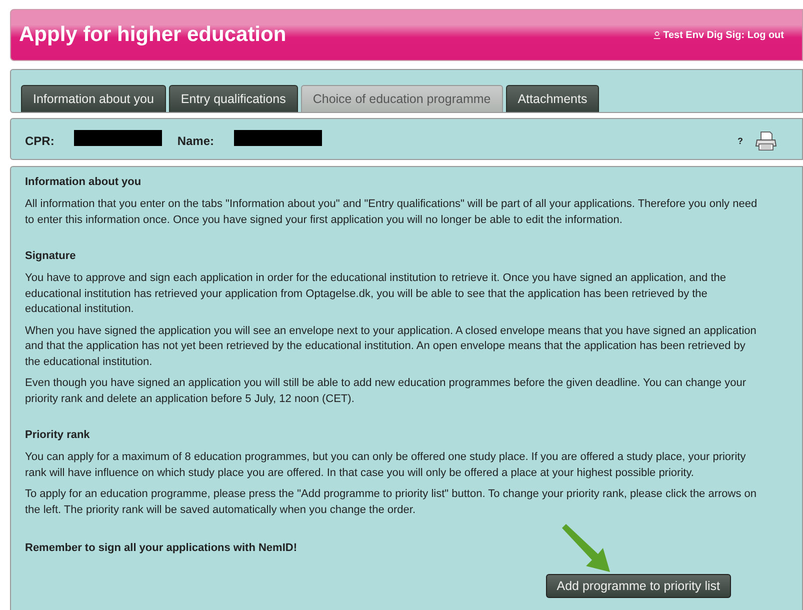 The image size is (803, 610). Describe the element at coordinates (161, 548) in the screenshot. I see `reminder-text: Remember to sign all your applications with NemID!` at that location.